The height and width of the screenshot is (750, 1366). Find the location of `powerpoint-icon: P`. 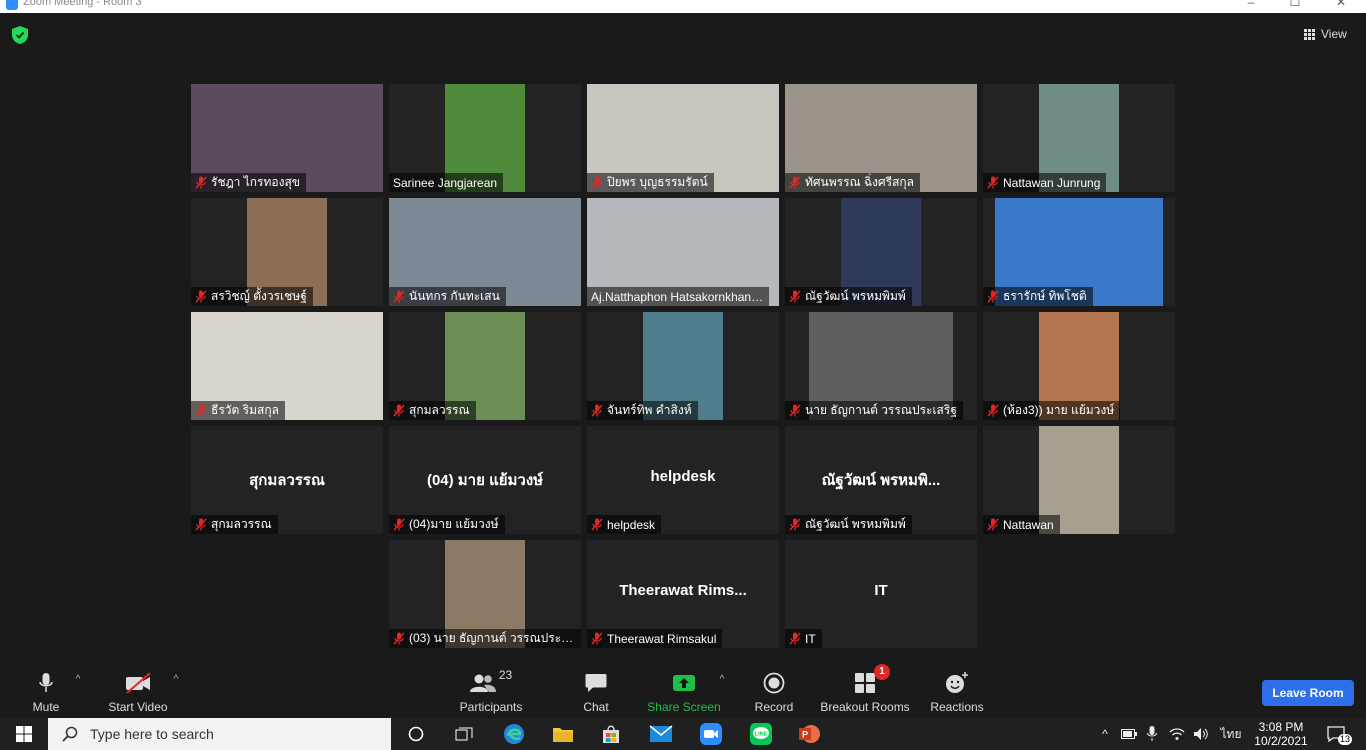

powerpoint-icon: P is located at coordinates (809, 734).